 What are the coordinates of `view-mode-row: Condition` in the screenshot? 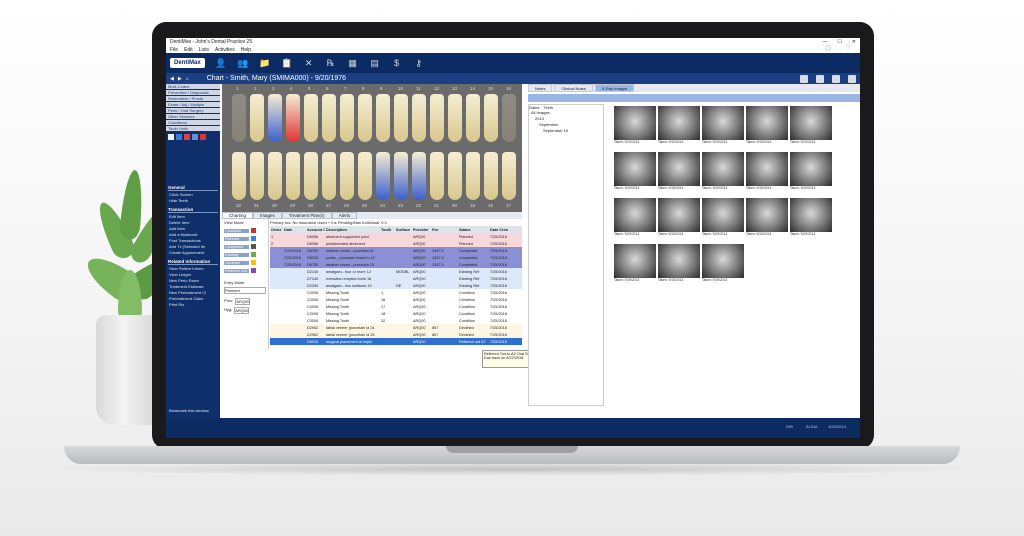 It's located at (245, 230).